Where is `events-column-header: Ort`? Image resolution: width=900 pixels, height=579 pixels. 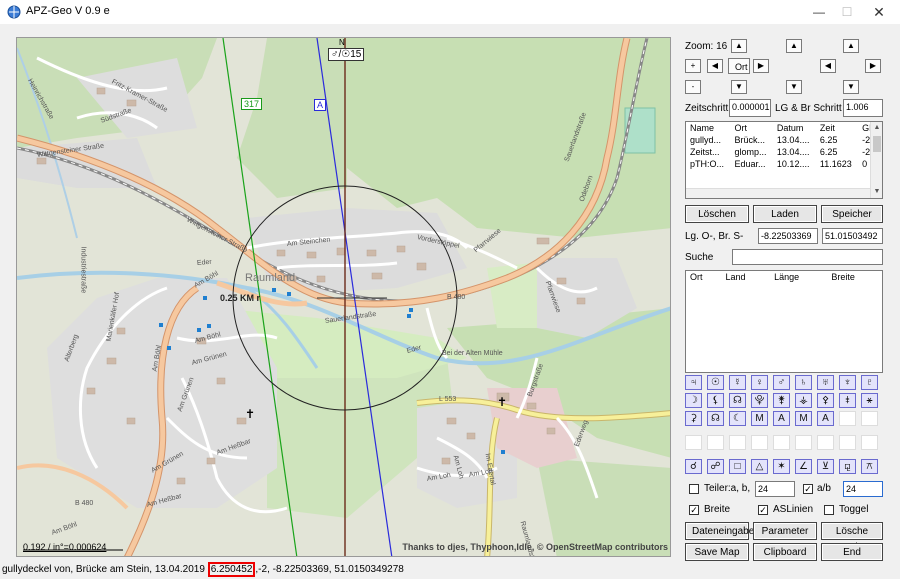
events-column-header: Ort is located at coordinates (752, 128).